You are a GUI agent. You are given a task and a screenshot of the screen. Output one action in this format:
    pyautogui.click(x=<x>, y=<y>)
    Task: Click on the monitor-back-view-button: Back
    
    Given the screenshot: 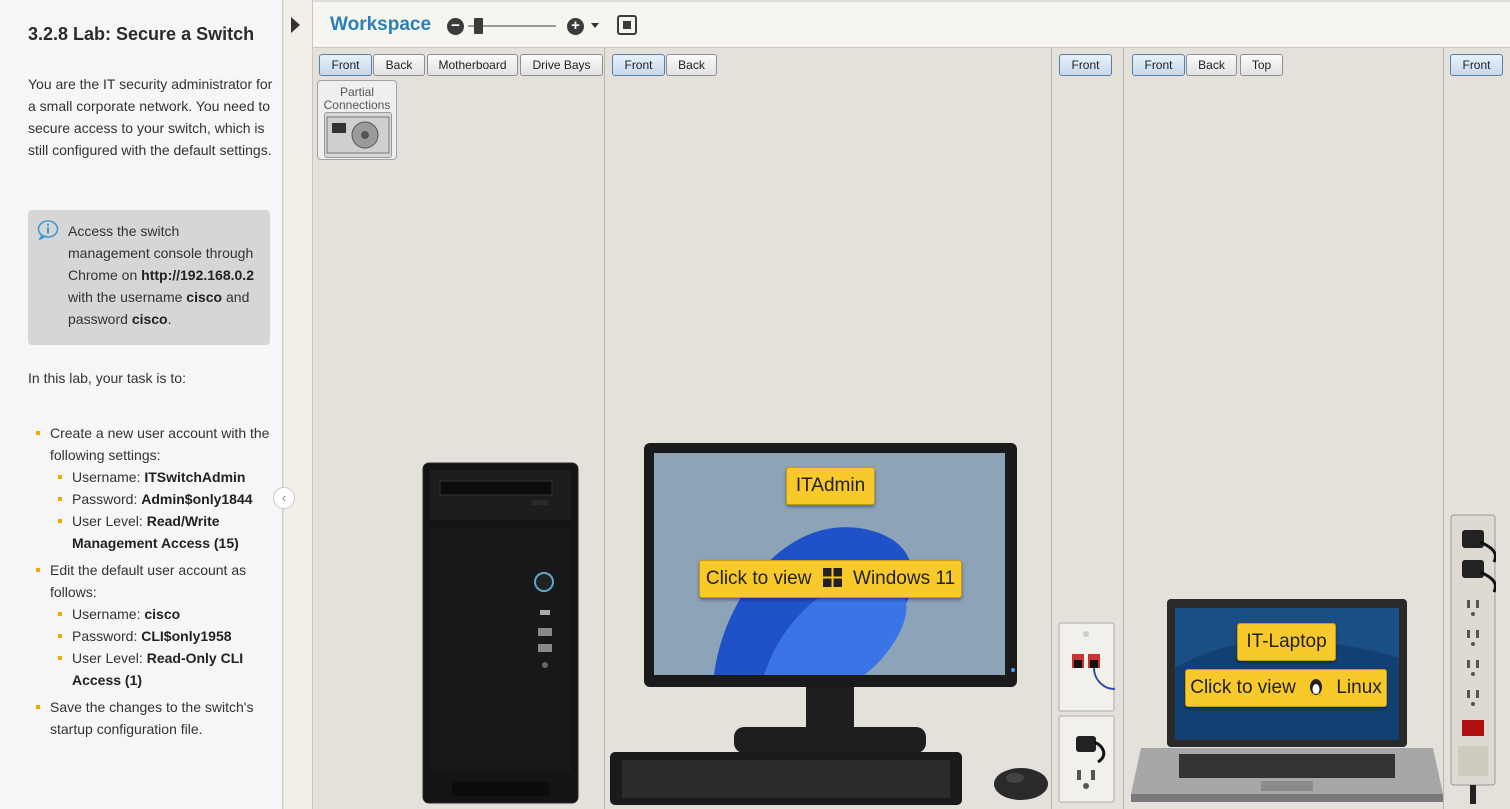 What is the action you would take?
    pyautogui.click(x=691, y=65)
    